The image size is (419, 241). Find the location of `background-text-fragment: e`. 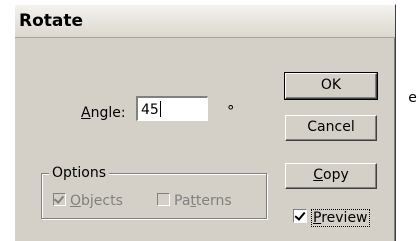

background-text-fragment: e is located at coordinates (412, 98).